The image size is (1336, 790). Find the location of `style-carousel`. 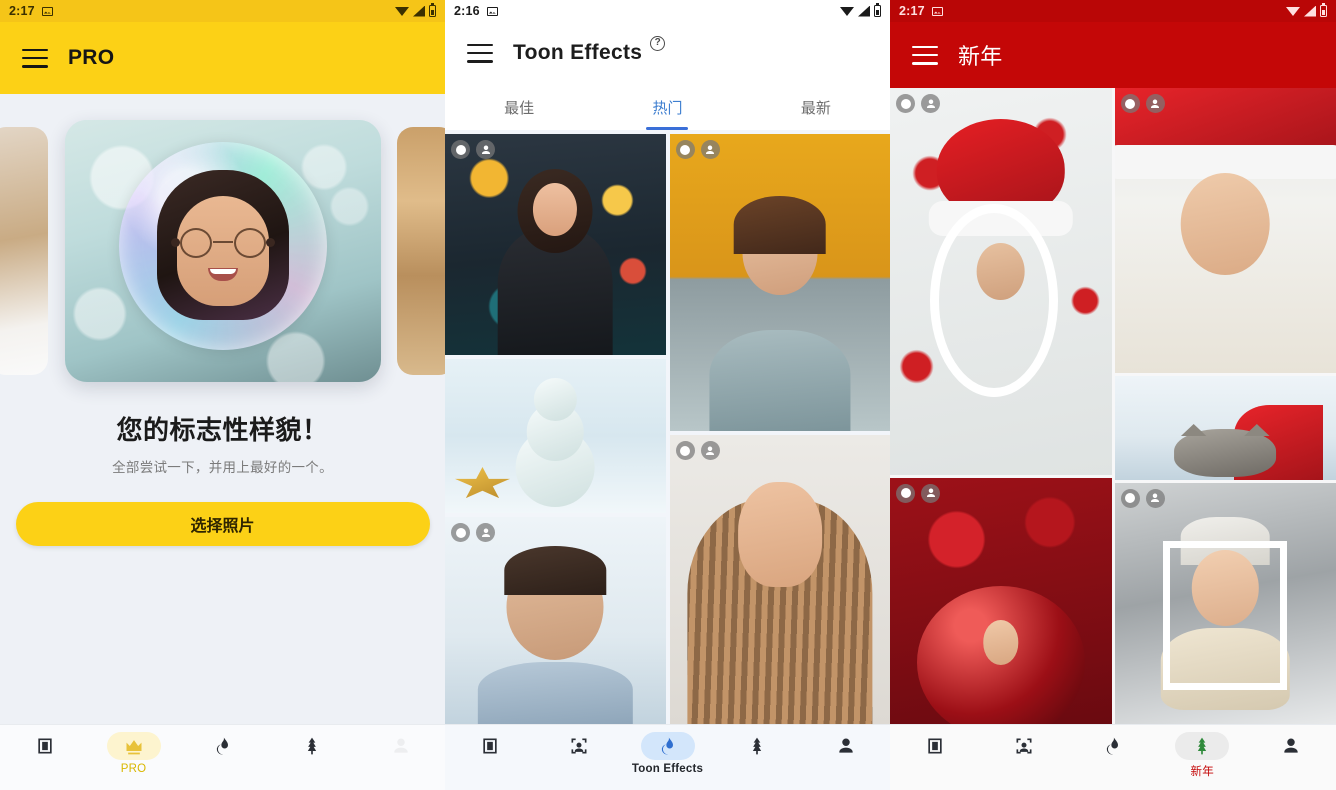

style-carousel is located at coordinates (222, 251).